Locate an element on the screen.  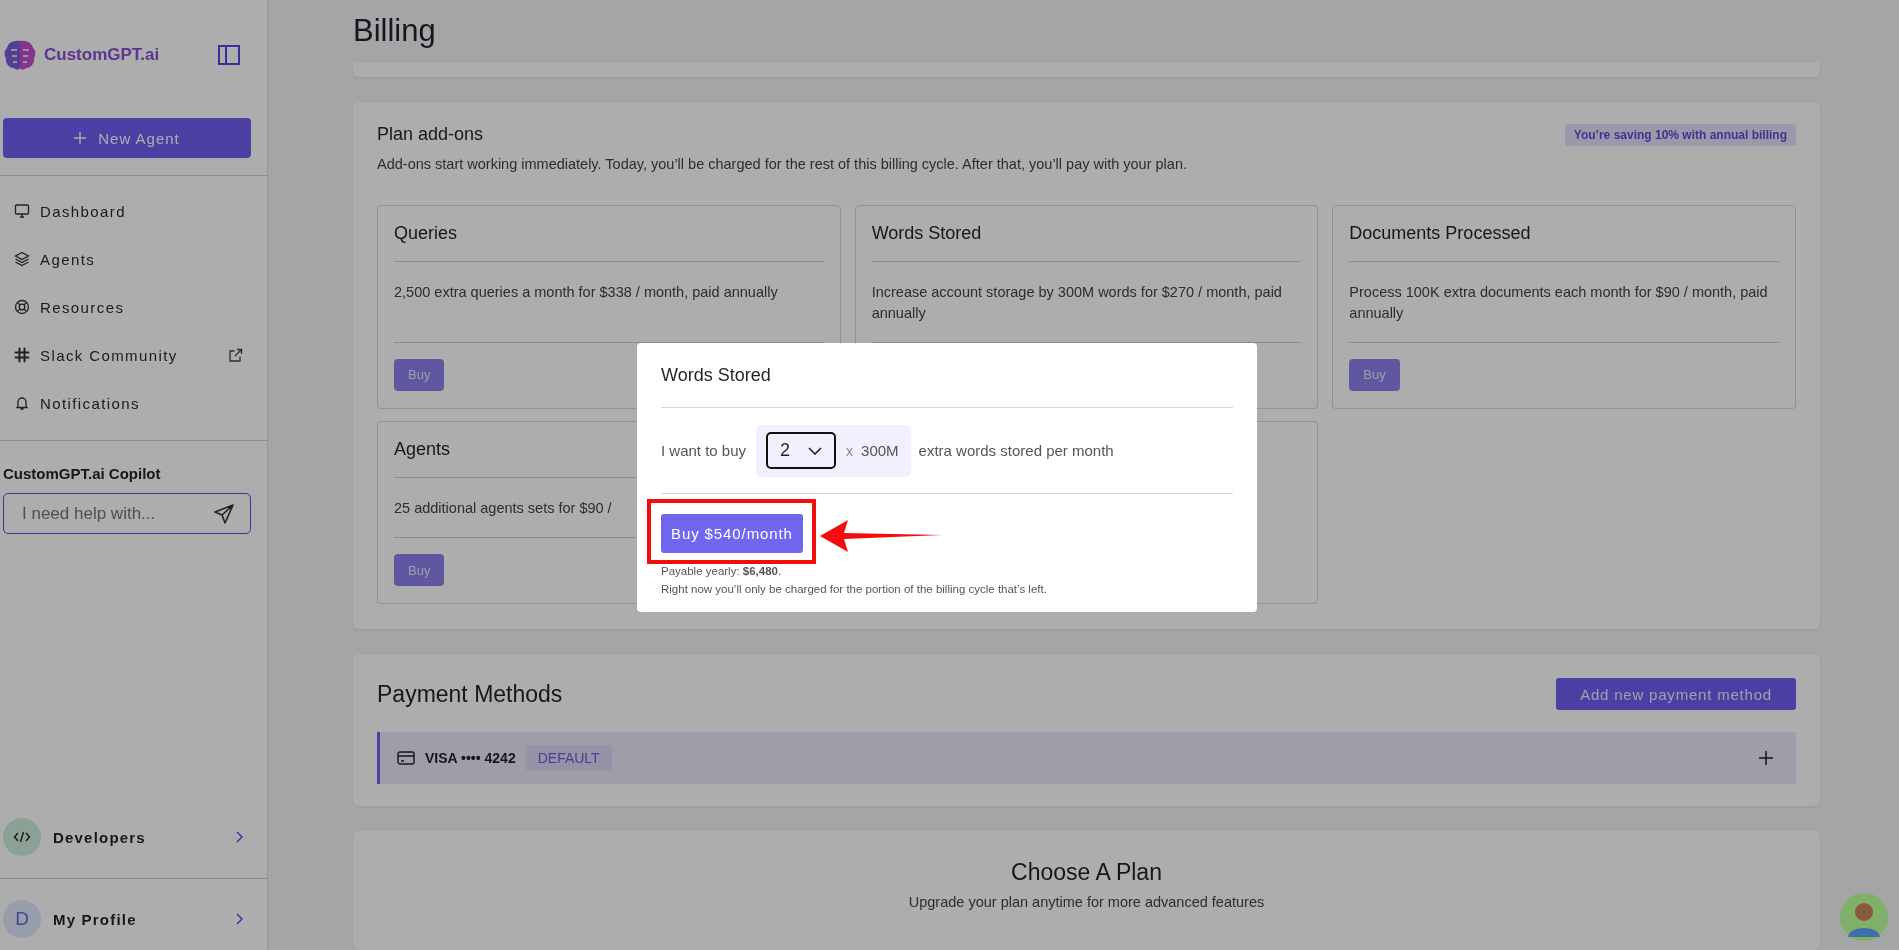
brain-logo-icon is located at coordinates (20, 55).